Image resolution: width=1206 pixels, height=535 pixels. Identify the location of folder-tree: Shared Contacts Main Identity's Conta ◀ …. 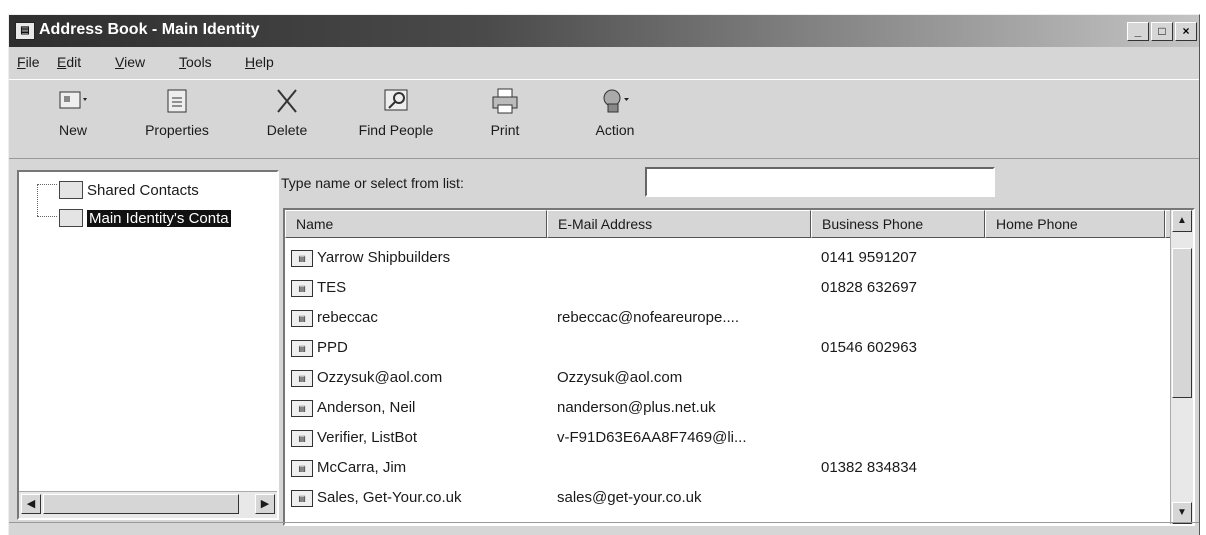
(148, 345).